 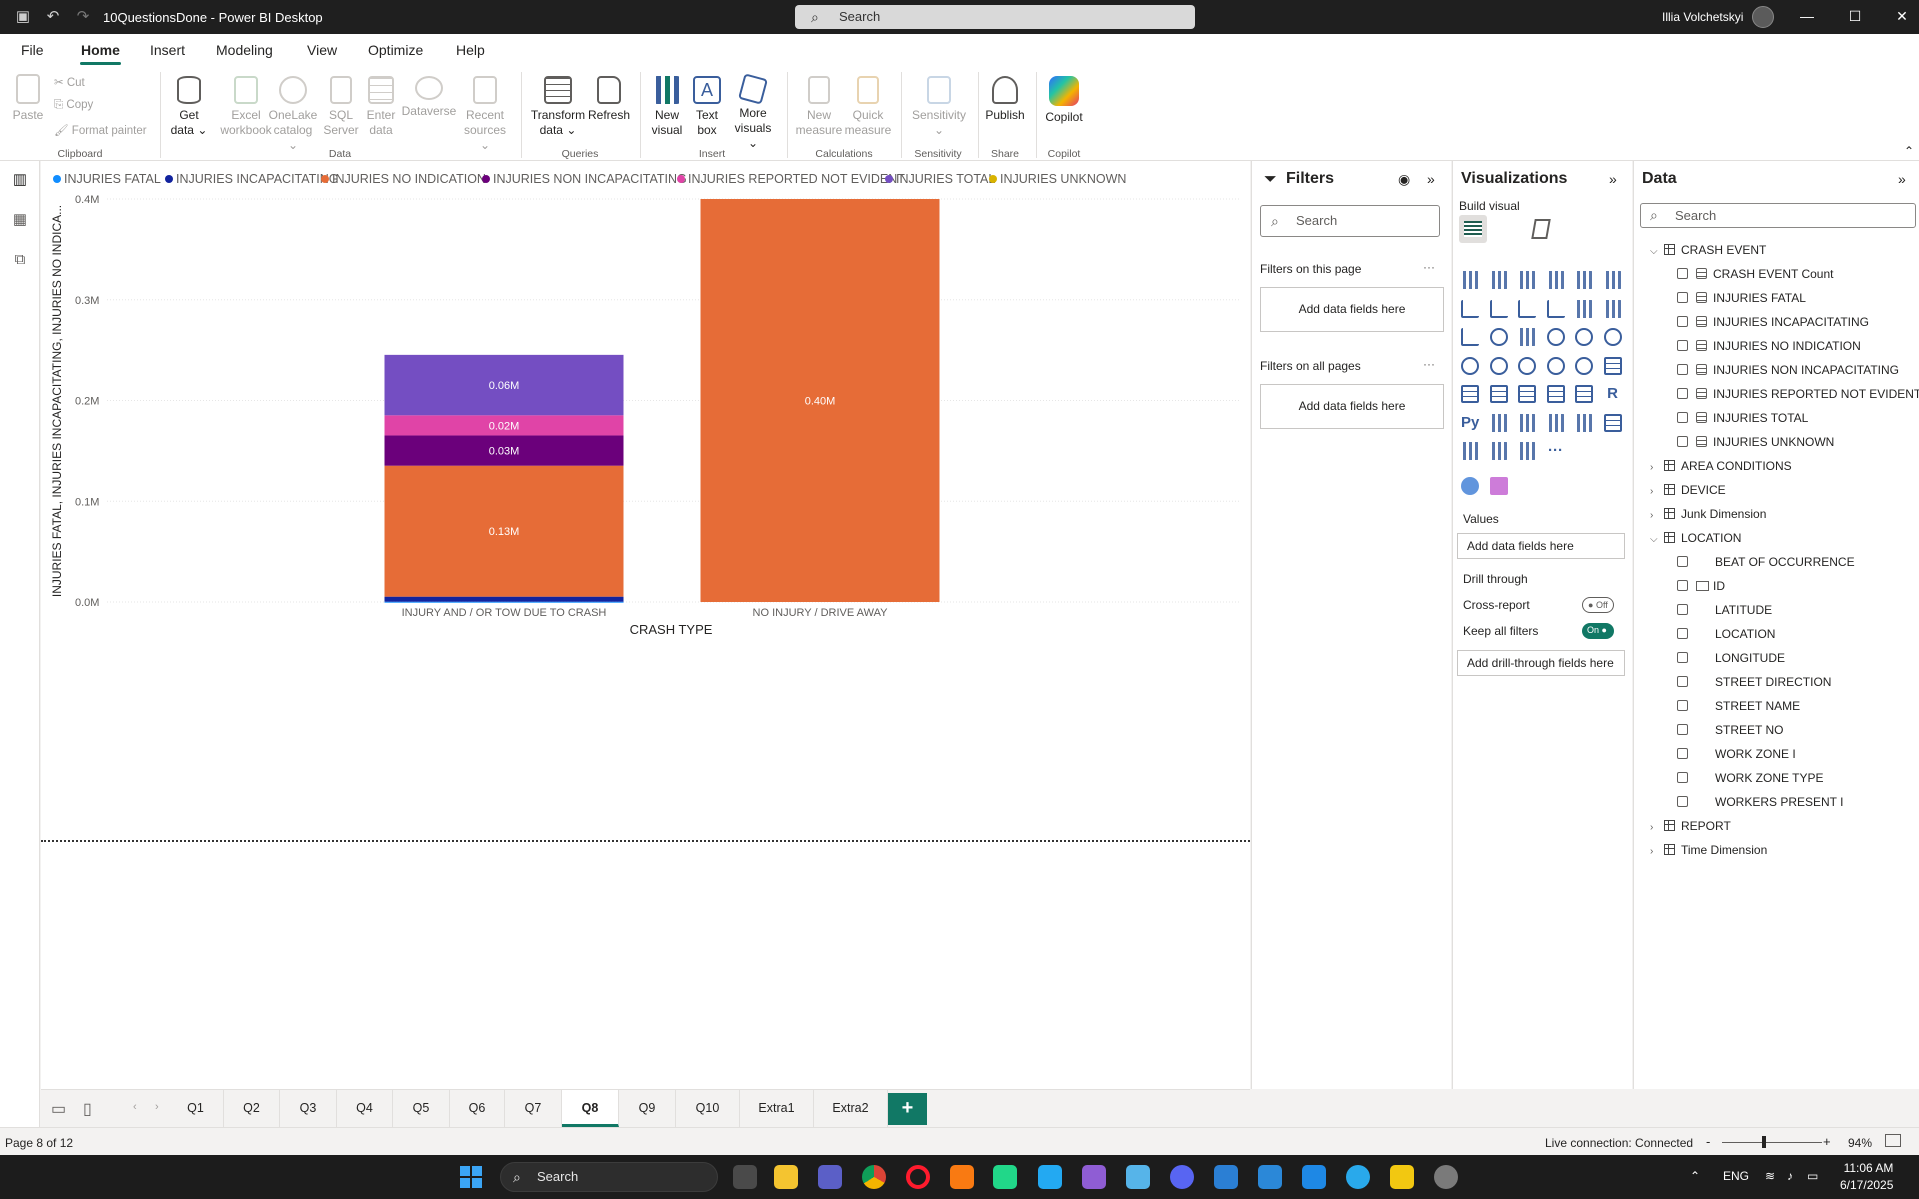 What do you see at coordinates (1470, 451) in the screenshot?
I see `power-apps-icon` at bounding box center [1470, 451].